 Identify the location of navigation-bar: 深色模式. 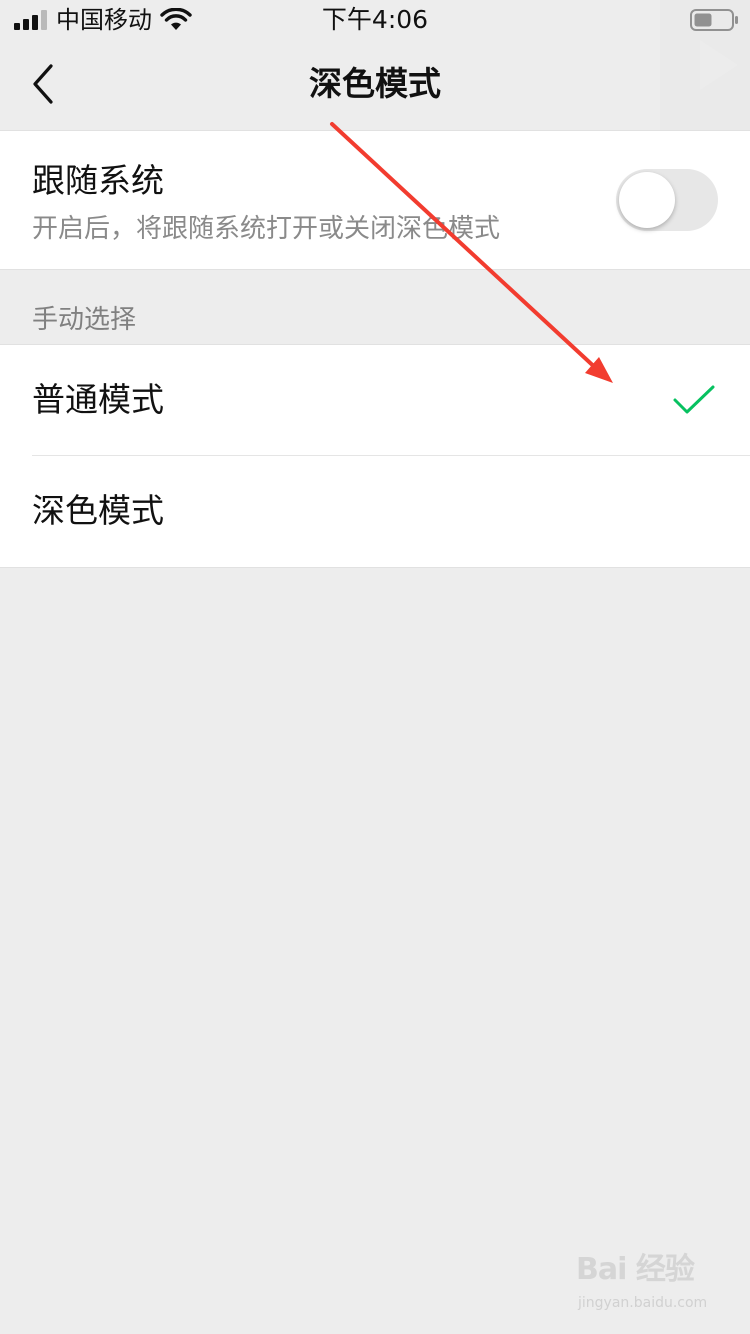
(375, 85).